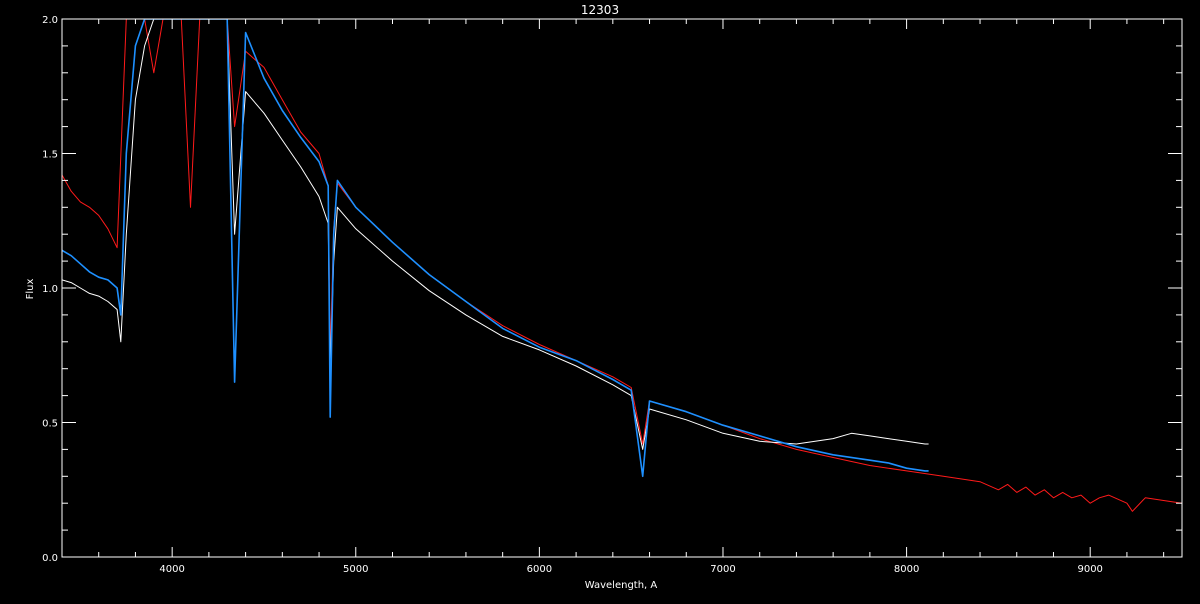 The width and height of the screenshot is (1200, 604). I want to click on x-tick-label: 9000, so click(1089, 569).